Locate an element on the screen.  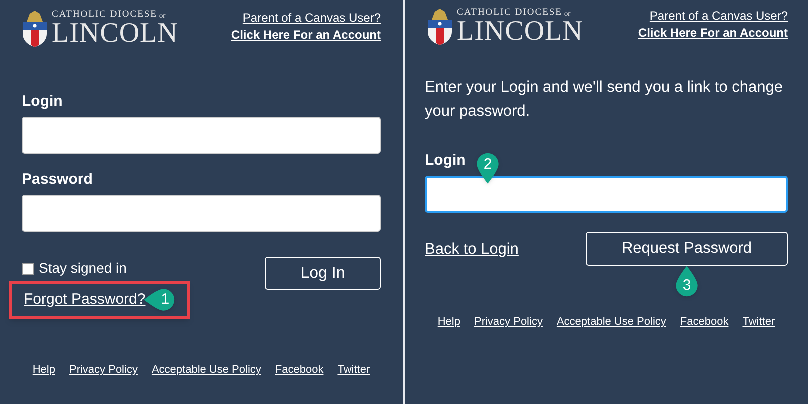
instruction-text: Enter your Login and we'll send you a link to change your password. is located at coordinates (604, 100).